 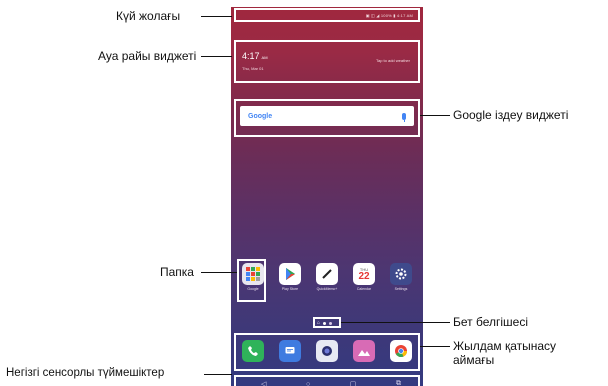 What do you see at coordinates (290, 289) in the screenshot?
I see `app-label: Play Store` at bounding box center [290, 289].